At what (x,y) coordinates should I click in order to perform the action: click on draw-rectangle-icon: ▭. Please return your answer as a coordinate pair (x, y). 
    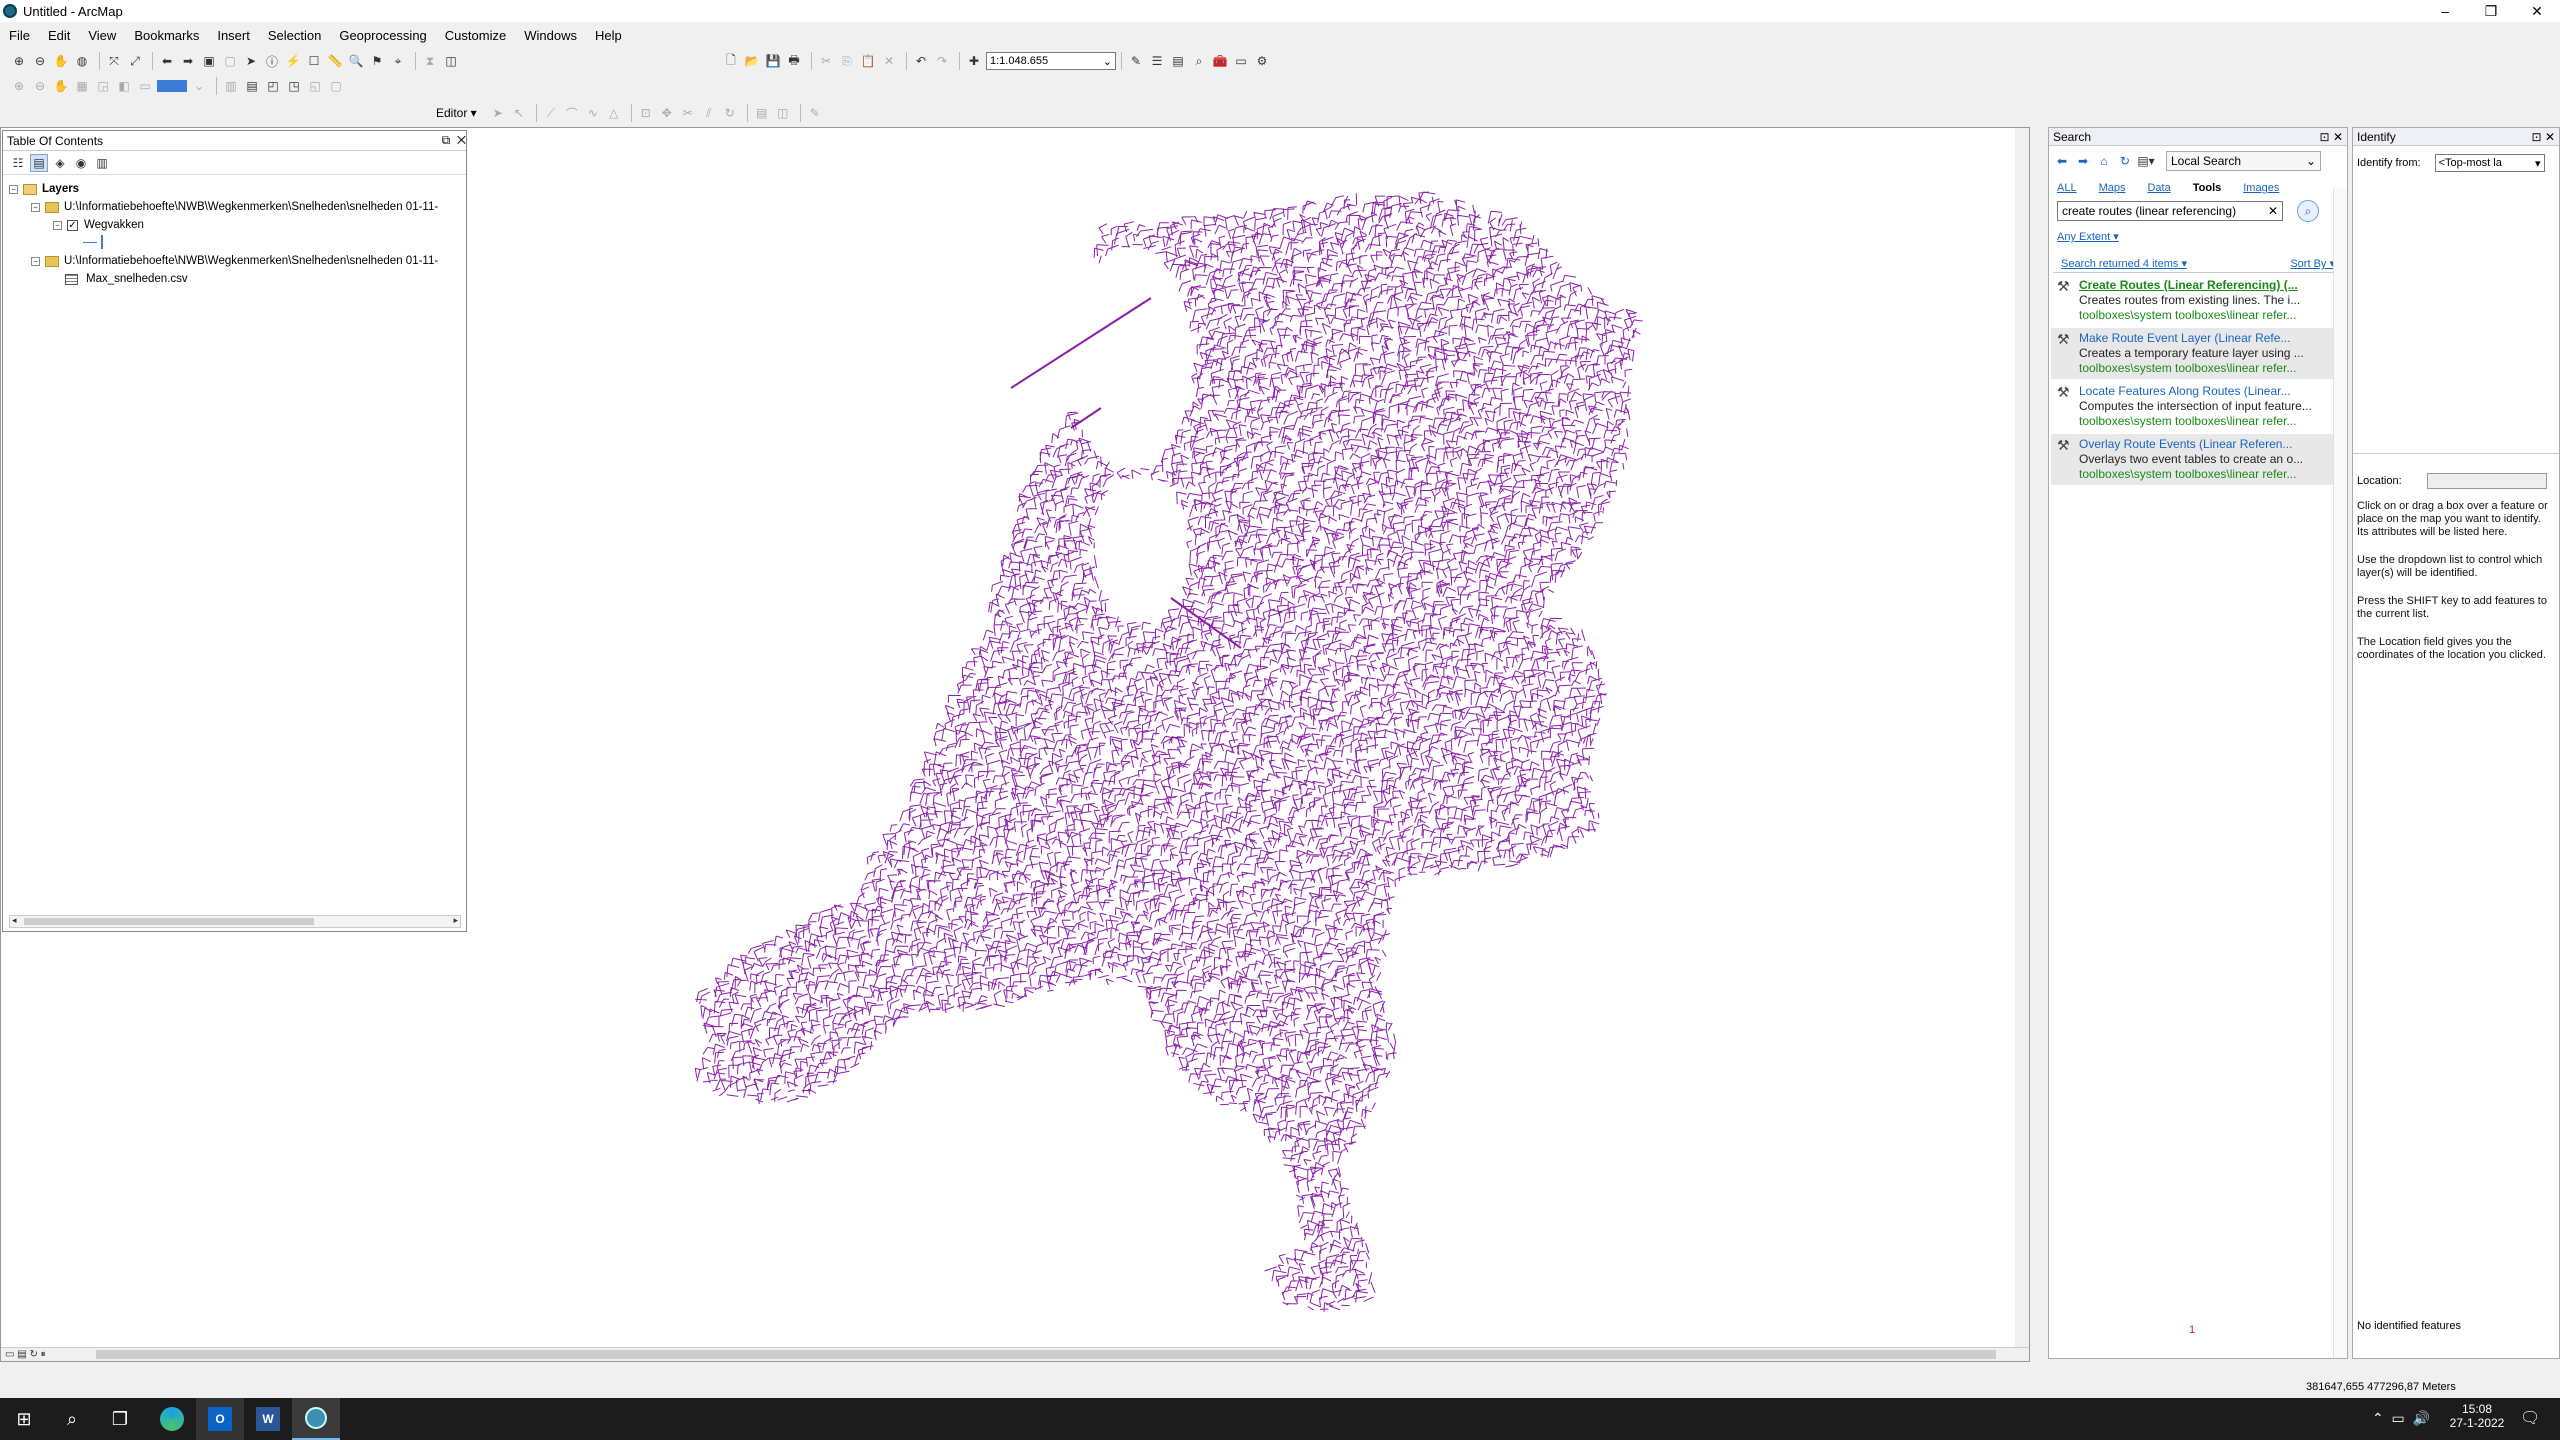
    Looking at the image, I should click on (145, 86).